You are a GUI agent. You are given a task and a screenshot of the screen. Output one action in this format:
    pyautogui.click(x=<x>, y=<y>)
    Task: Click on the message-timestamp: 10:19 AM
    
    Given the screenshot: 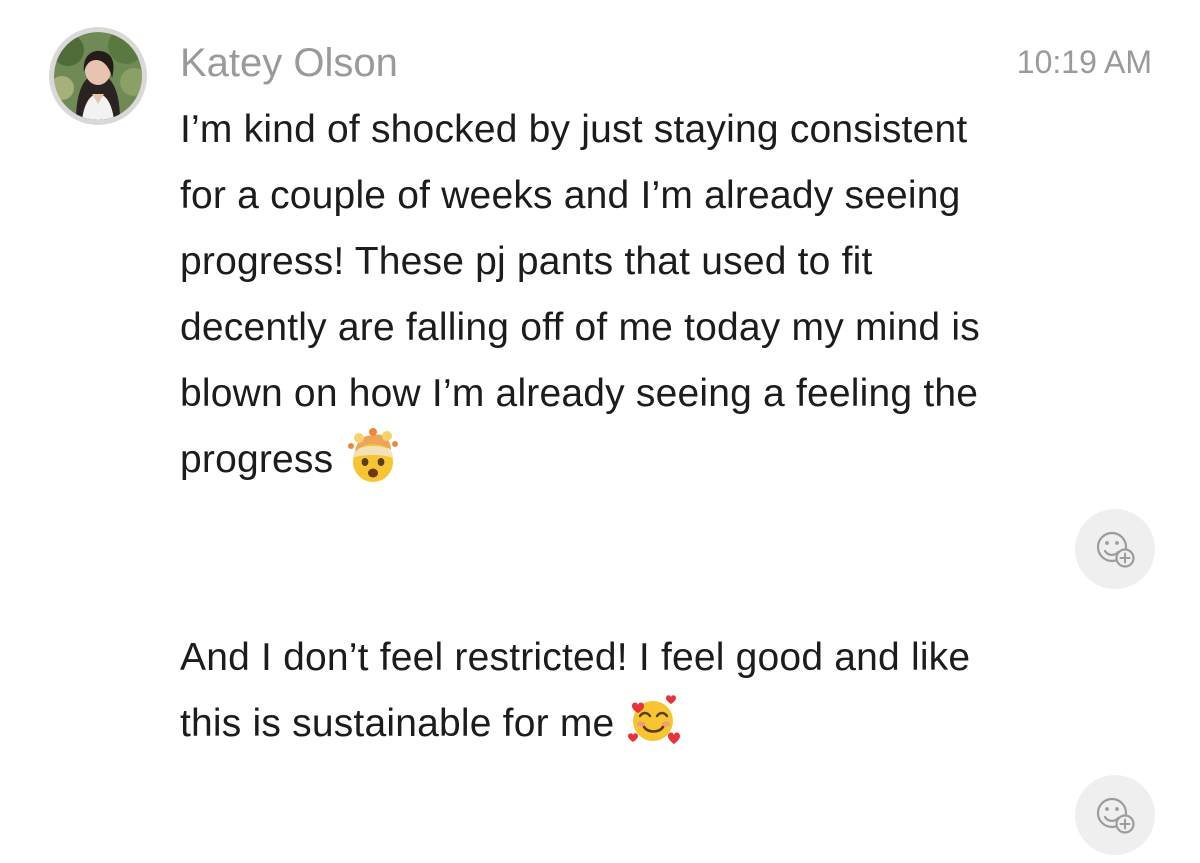 What is the action you would take?
    pyautogui.click(x=1084, y=62)
    